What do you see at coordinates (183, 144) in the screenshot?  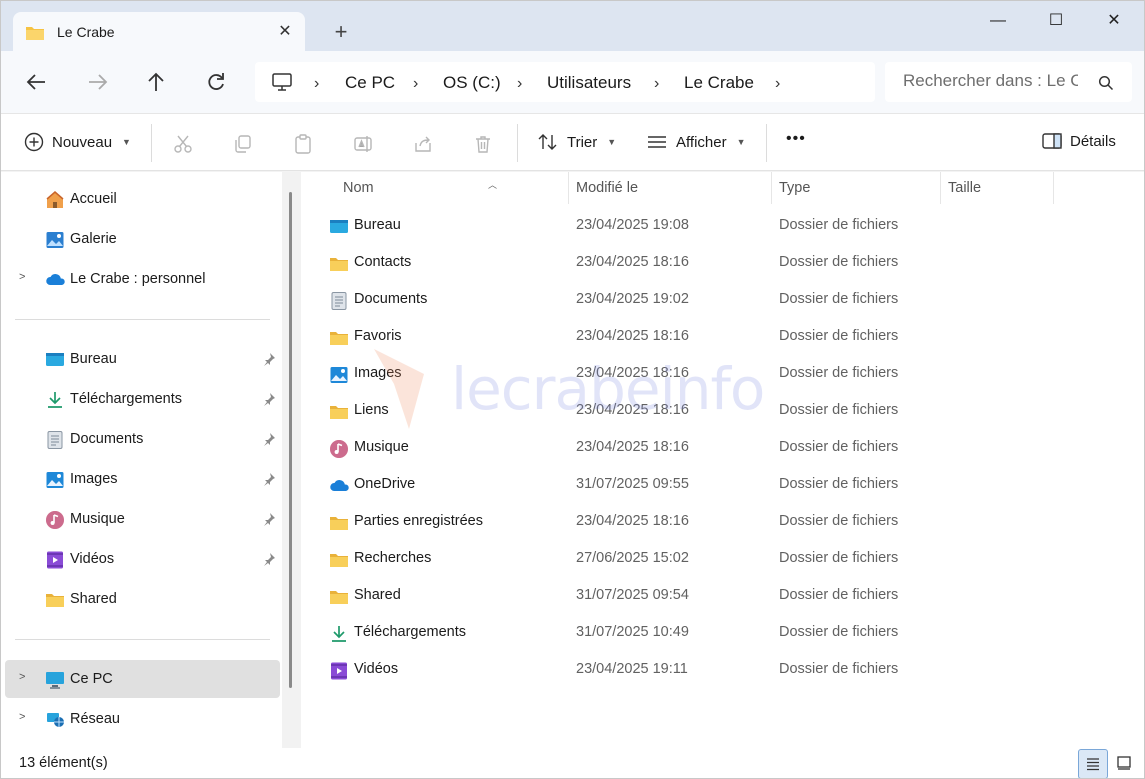 I see `cut-icon` at bounding box center [183, 144].